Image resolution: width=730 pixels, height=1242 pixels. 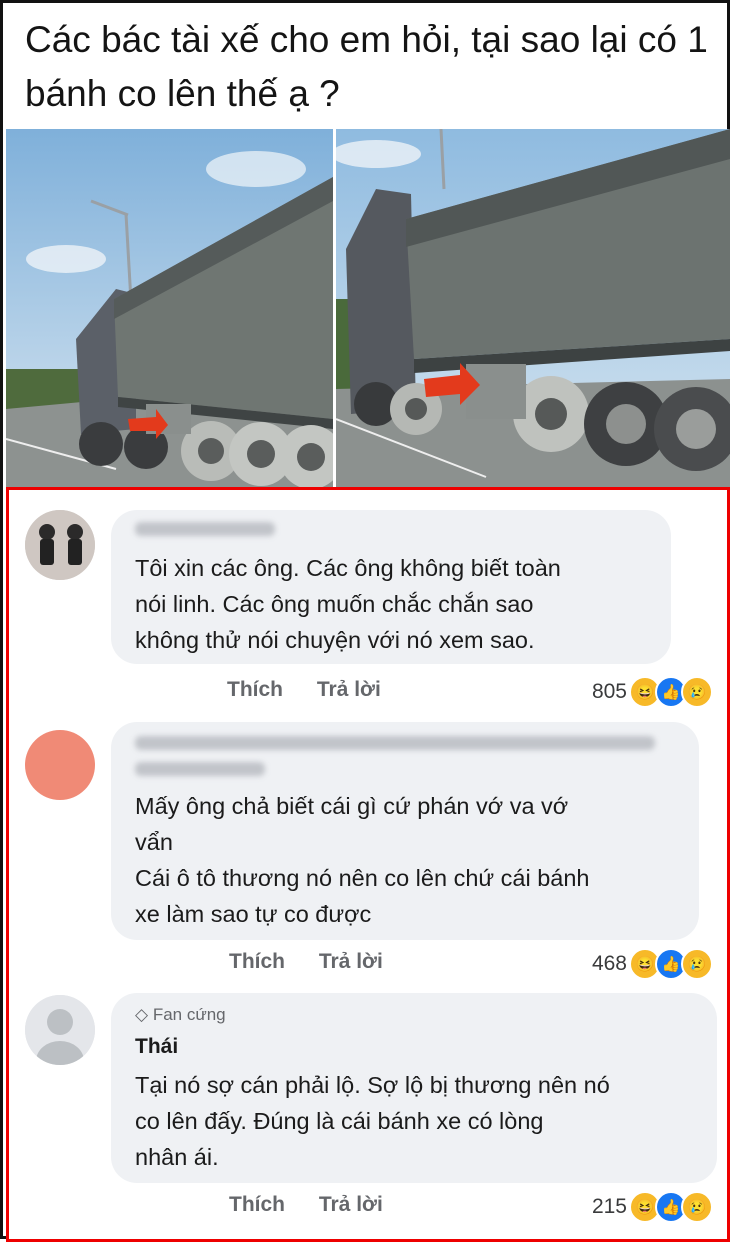 I want to click on reactions: 468 😆 👍 😢, so click(x=652, y=964).